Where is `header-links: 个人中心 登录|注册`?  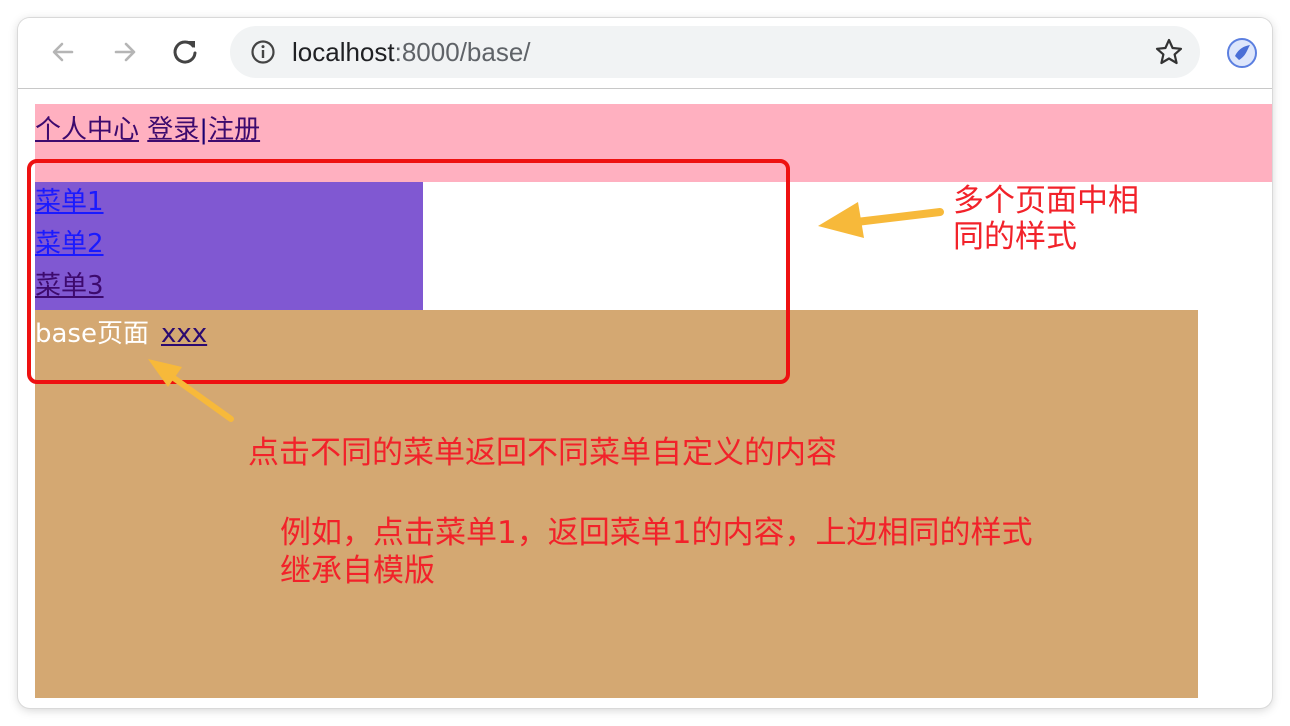
header-links: 个人中心 登录|注册 is located at coordinates (147, 130).